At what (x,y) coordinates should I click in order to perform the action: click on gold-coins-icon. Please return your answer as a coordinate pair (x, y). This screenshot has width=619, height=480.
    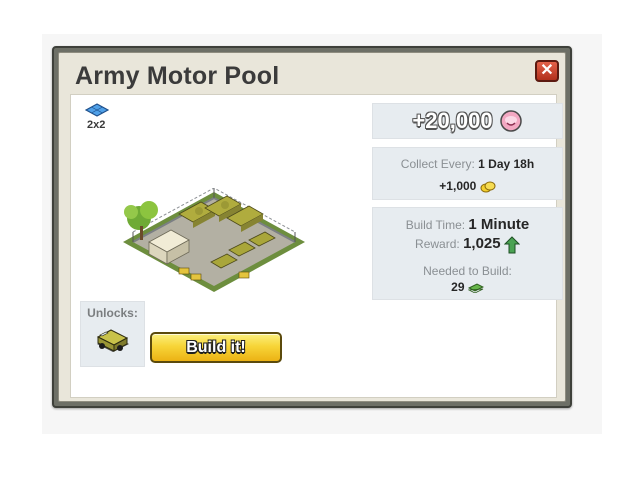
    Looking at the image, I should click on (488, 187).